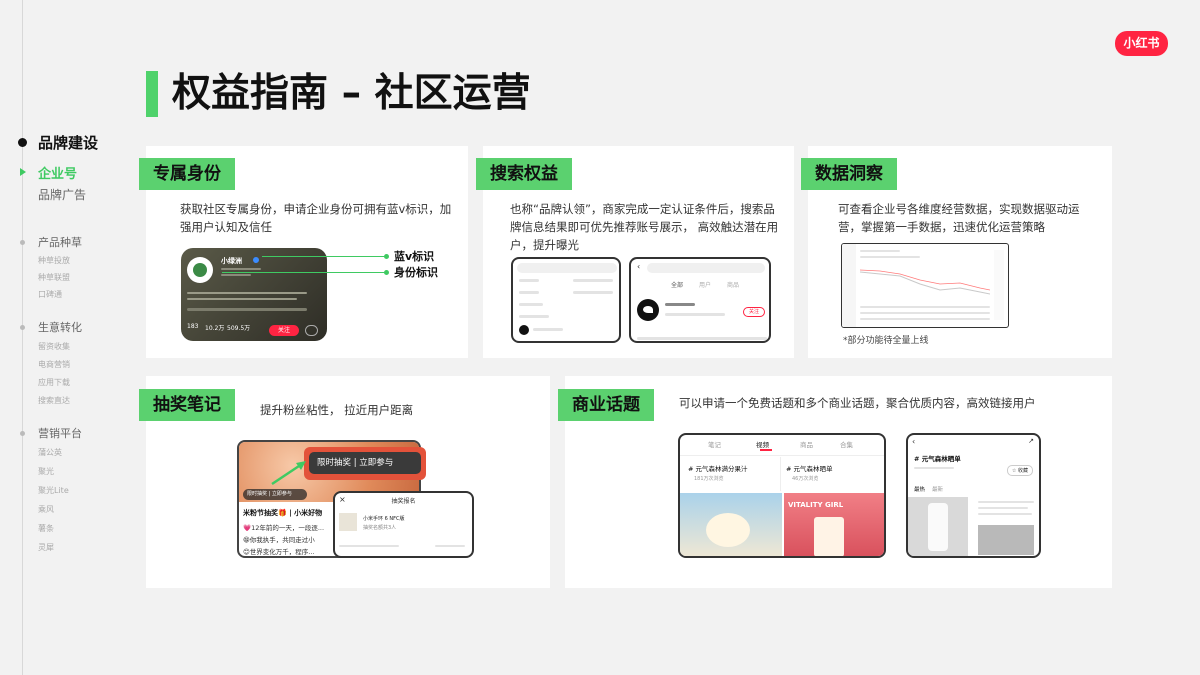  Describe the element at coordinates (50, 452) in the screenshot. I see `sidebar-sub-item: 蒲公英` at that location.